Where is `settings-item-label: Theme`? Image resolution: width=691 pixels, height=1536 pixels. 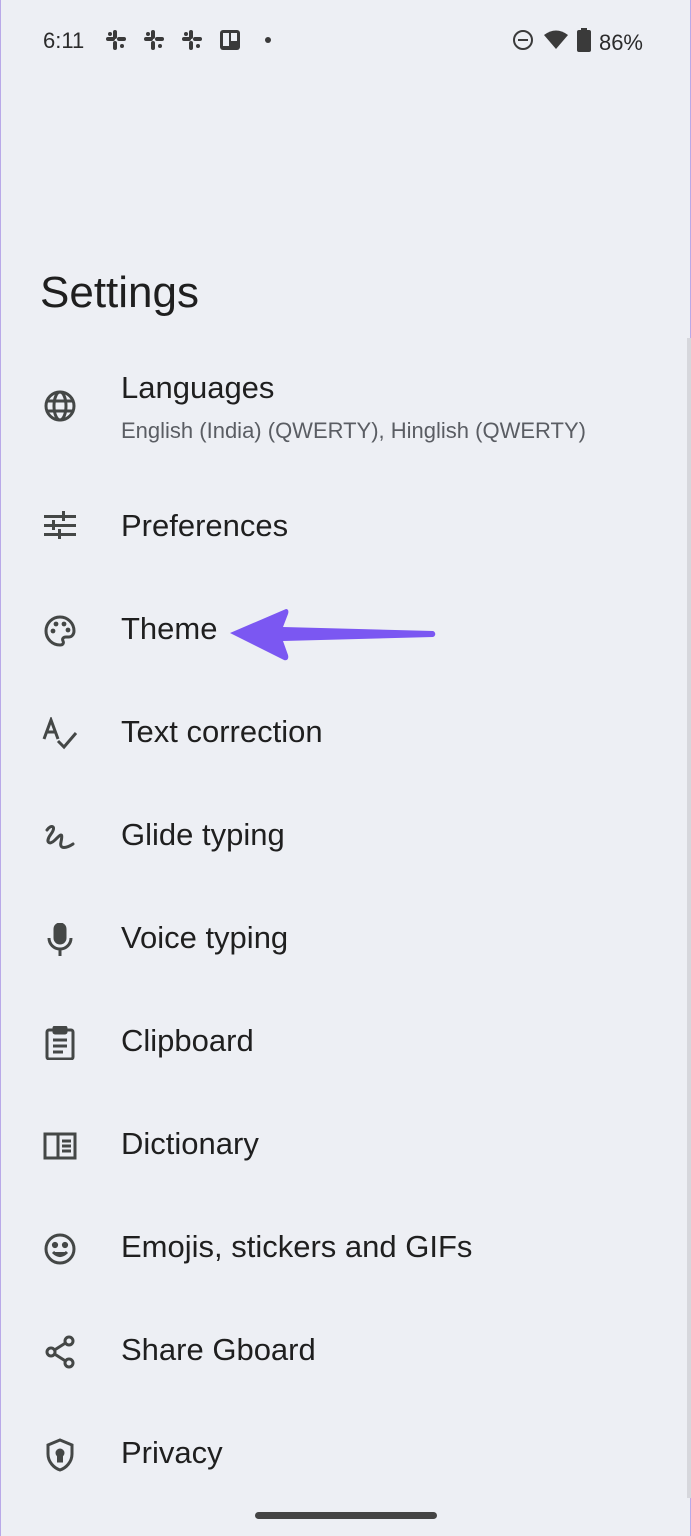 settings-item-label: Theme is located at coordinates (169, 628).